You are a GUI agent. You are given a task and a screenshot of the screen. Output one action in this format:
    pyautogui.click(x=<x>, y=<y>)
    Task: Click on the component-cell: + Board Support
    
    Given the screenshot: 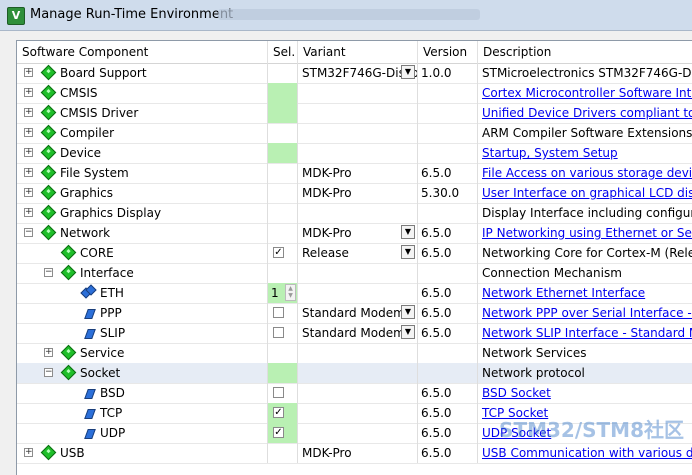 What is the action you would take?
    pyautogui.click(x=142, y=73)
    